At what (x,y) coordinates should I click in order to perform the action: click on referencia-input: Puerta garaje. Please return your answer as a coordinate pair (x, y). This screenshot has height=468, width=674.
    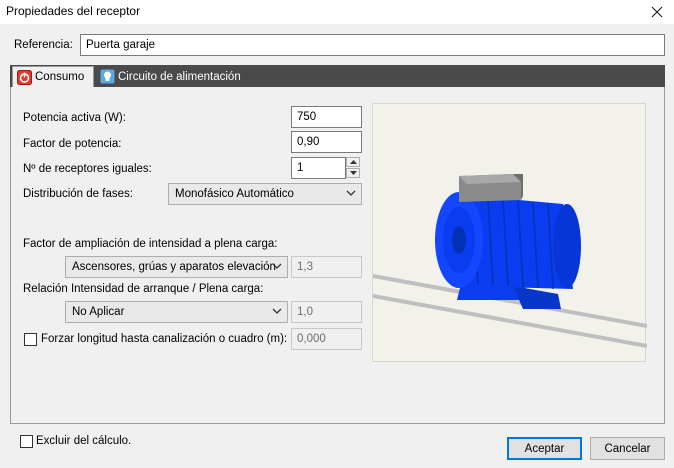
    Looking at the image, I should click on (372, 45).